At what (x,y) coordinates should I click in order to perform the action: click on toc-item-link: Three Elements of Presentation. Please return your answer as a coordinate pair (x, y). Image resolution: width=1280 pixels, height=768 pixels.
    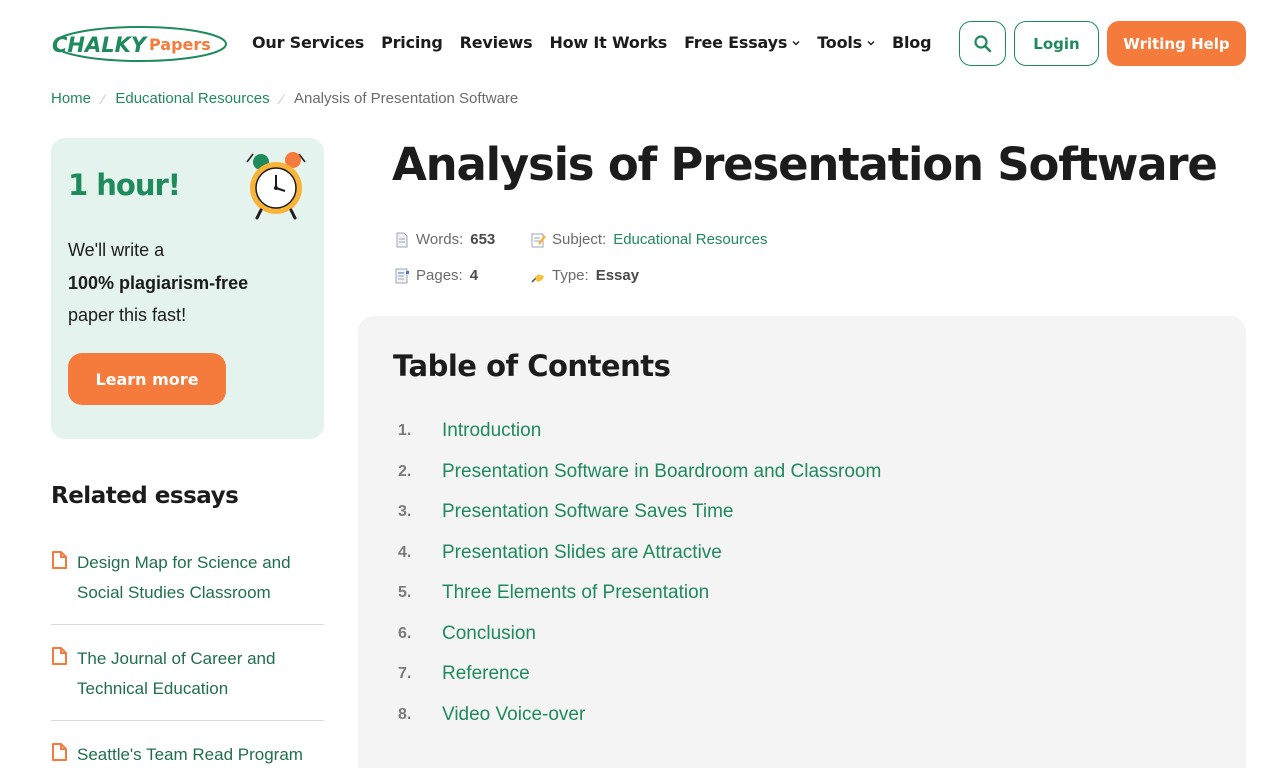
    Looking at the image, I should click on (575, 593).